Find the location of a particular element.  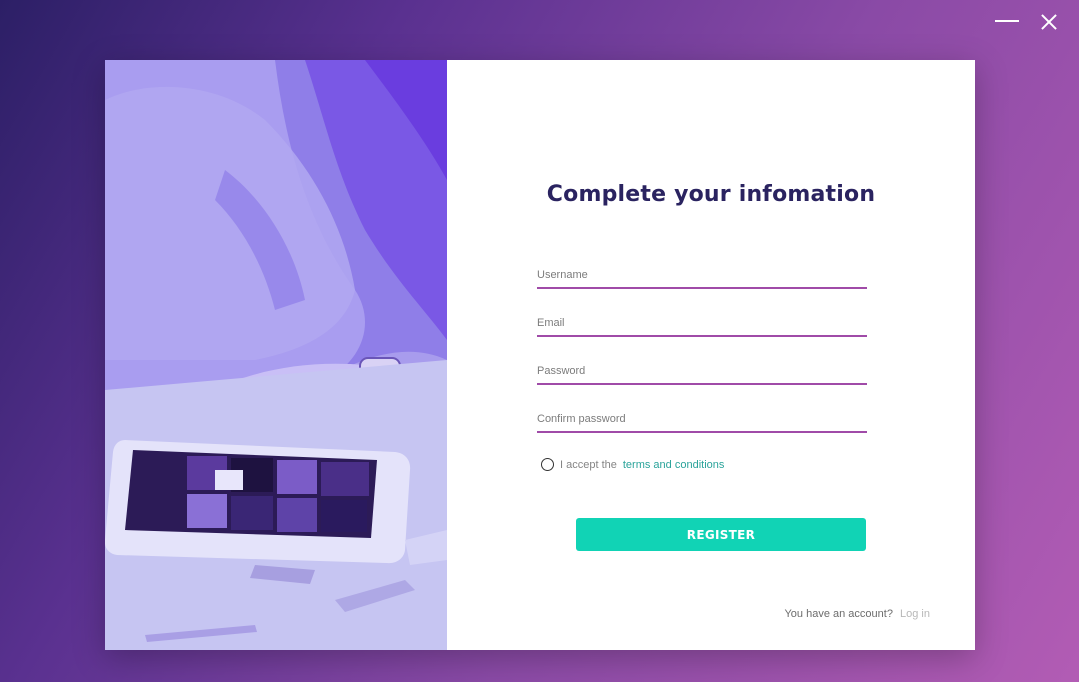

password-input is located at coordinates (702, 372).